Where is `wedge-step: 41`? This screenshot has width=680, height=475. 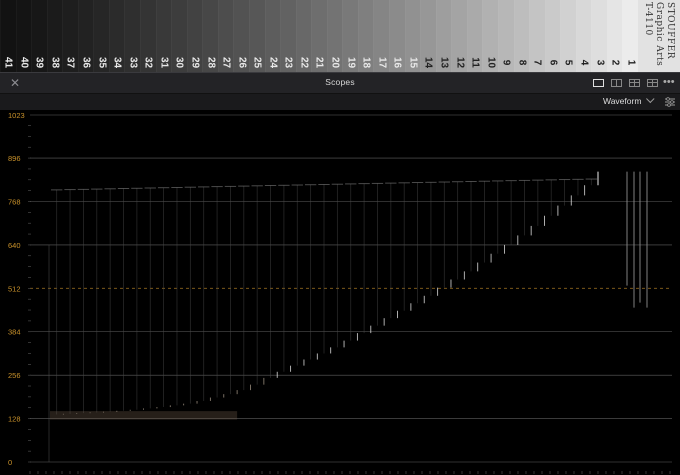 wedge-step: 41 is located at coordinates (8, 36).